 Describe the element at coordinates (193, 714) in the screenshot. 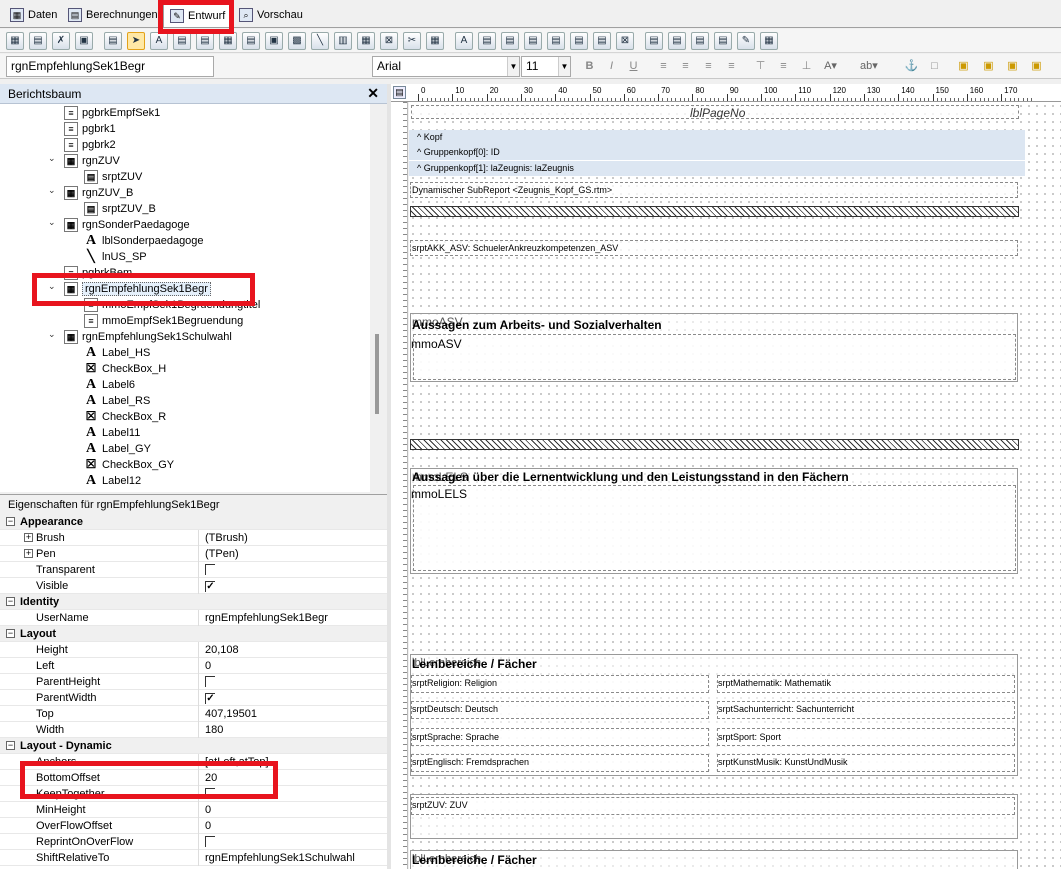

I see `property-row: Top 407,19501` at that location.